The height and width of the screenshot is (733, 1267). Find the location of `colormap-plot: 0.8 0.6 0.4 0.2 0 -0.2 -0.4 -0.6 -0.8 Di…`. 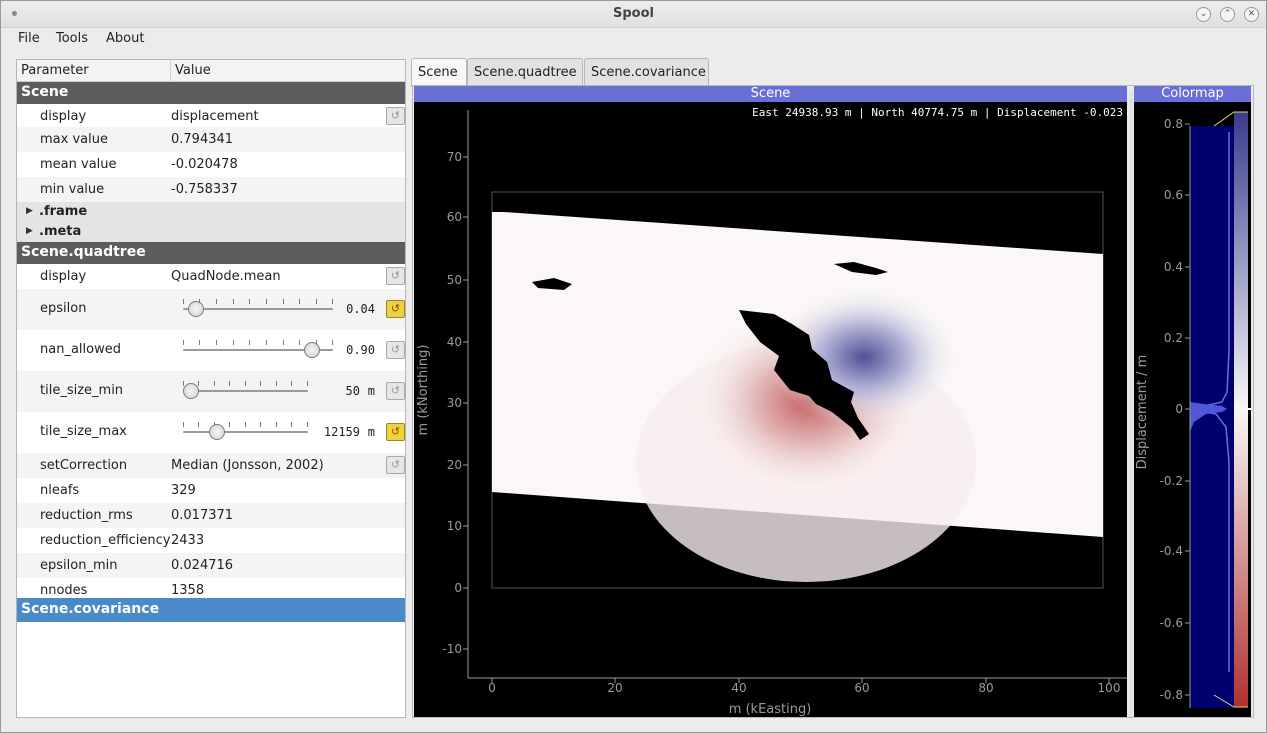

colormap-plot: 0.8 0.6 0.4 0.2 0 -0.2 -0.4 -0.6 -0.8 Di… is located at coordinates (1192, 409).